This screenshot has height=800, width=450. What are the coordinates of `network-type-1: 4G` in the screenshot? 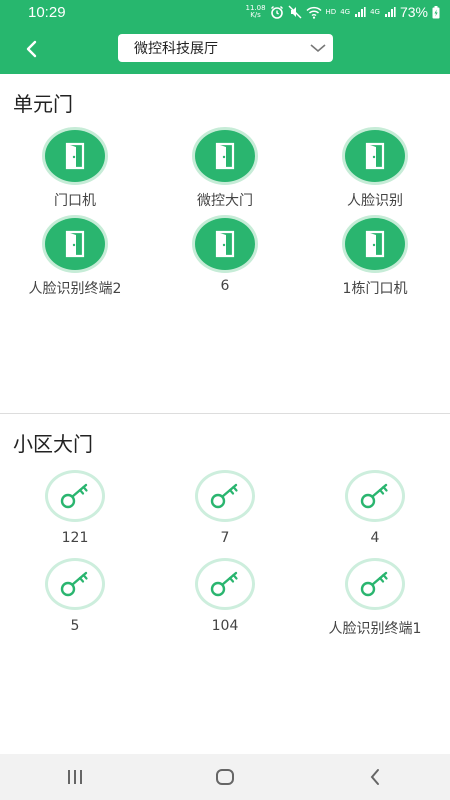 It's located at (345, 12).